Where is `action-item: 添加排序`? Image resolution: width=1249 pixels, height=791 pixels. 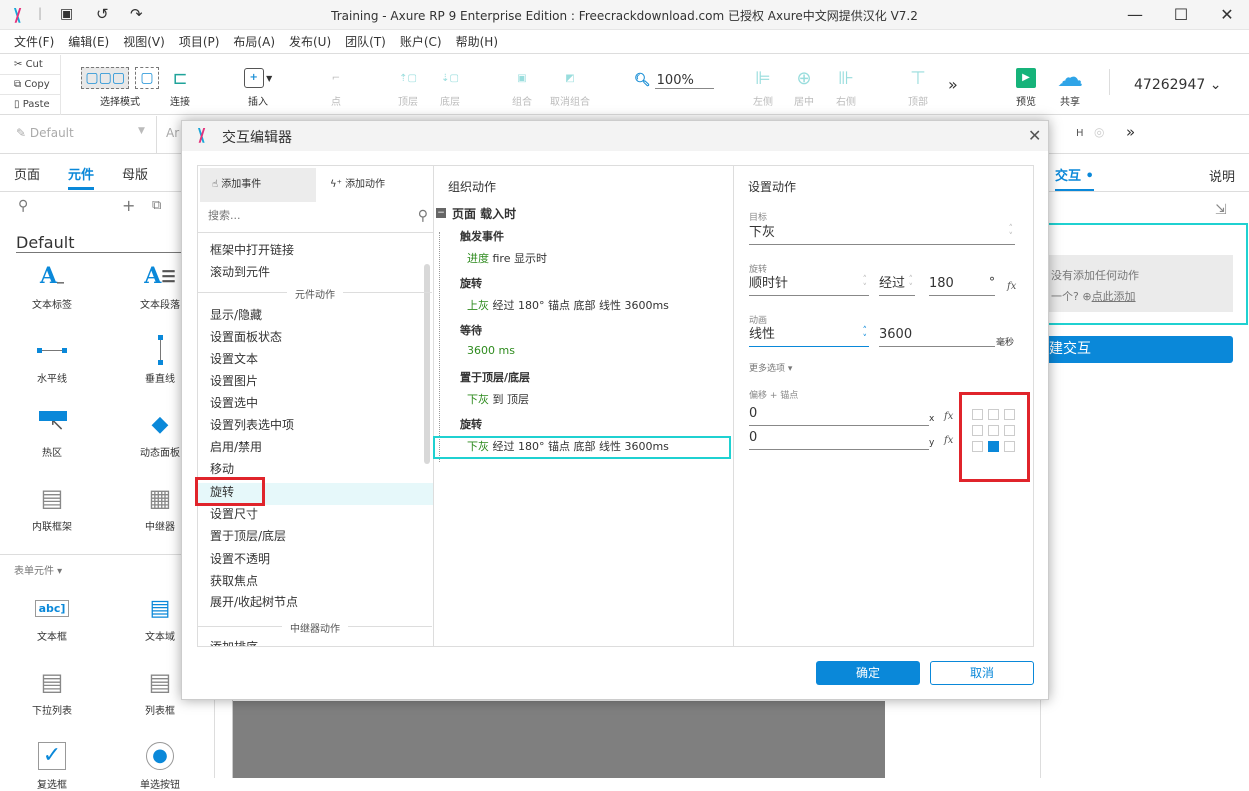 action-item: 添加排序 is located at coordinates (234, 642).